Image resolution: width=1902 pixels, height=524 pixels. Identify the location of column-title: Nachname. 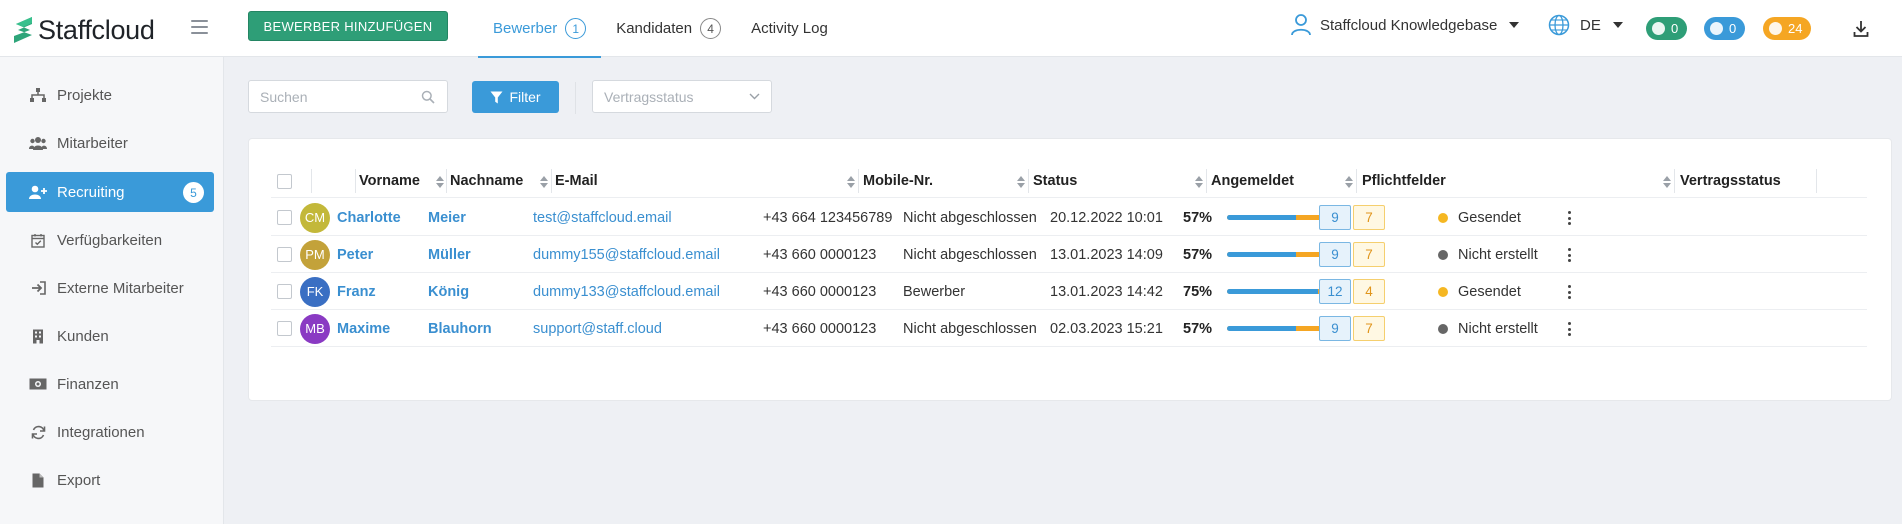
(487, 181).